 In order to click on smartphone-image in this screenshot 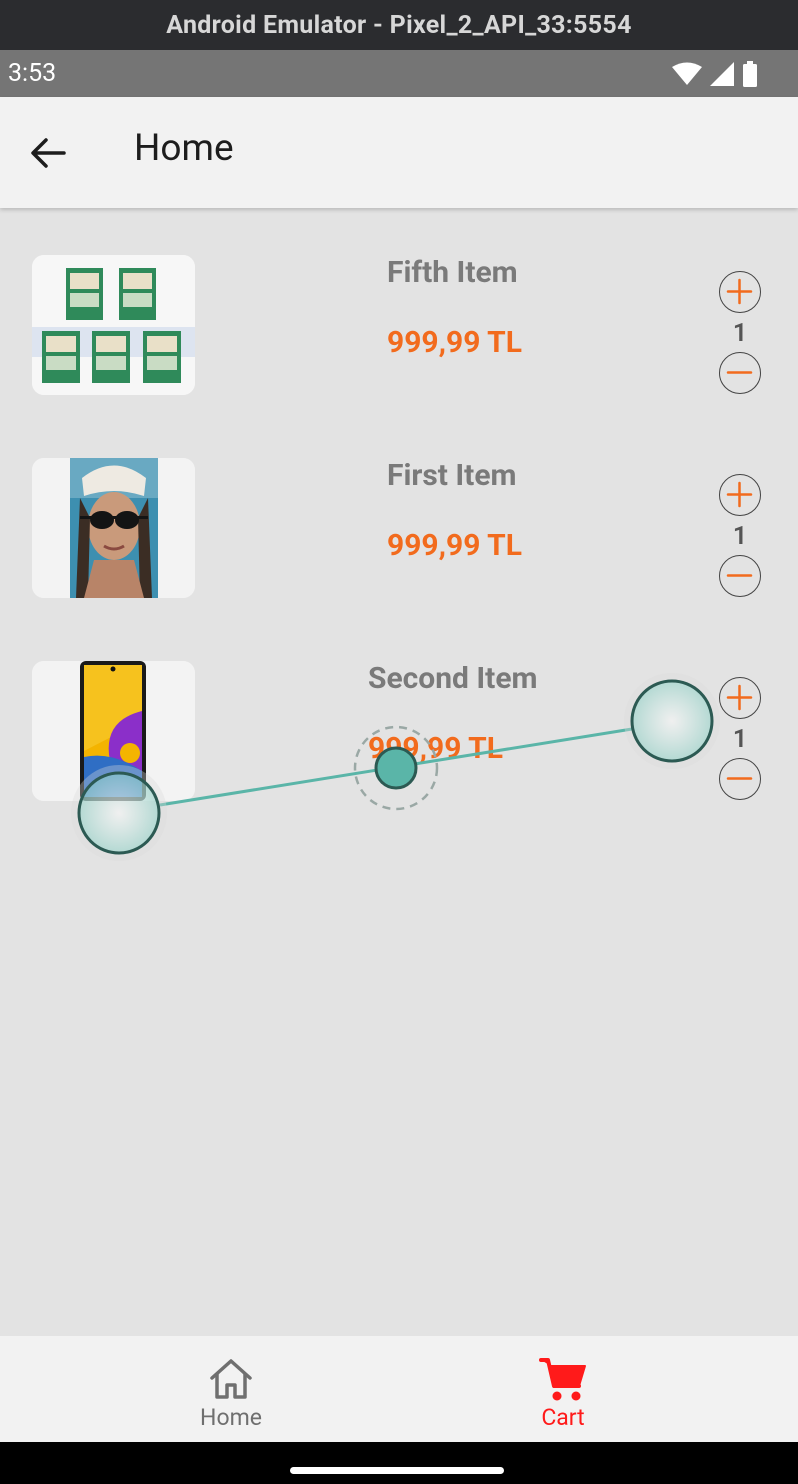, I will do `click(113, 731)`.